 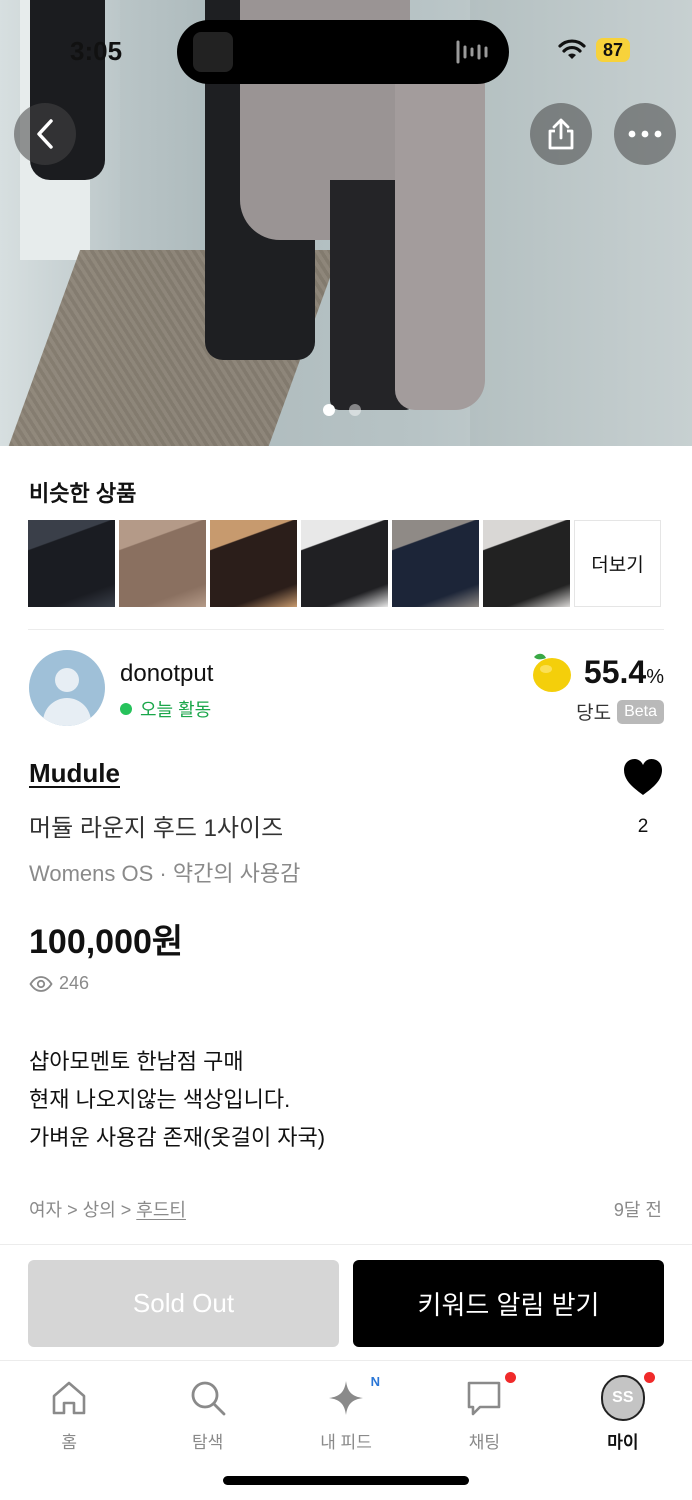 I want to click on seller-activity-status: 오늘 활동, so click(x=165, y=709).